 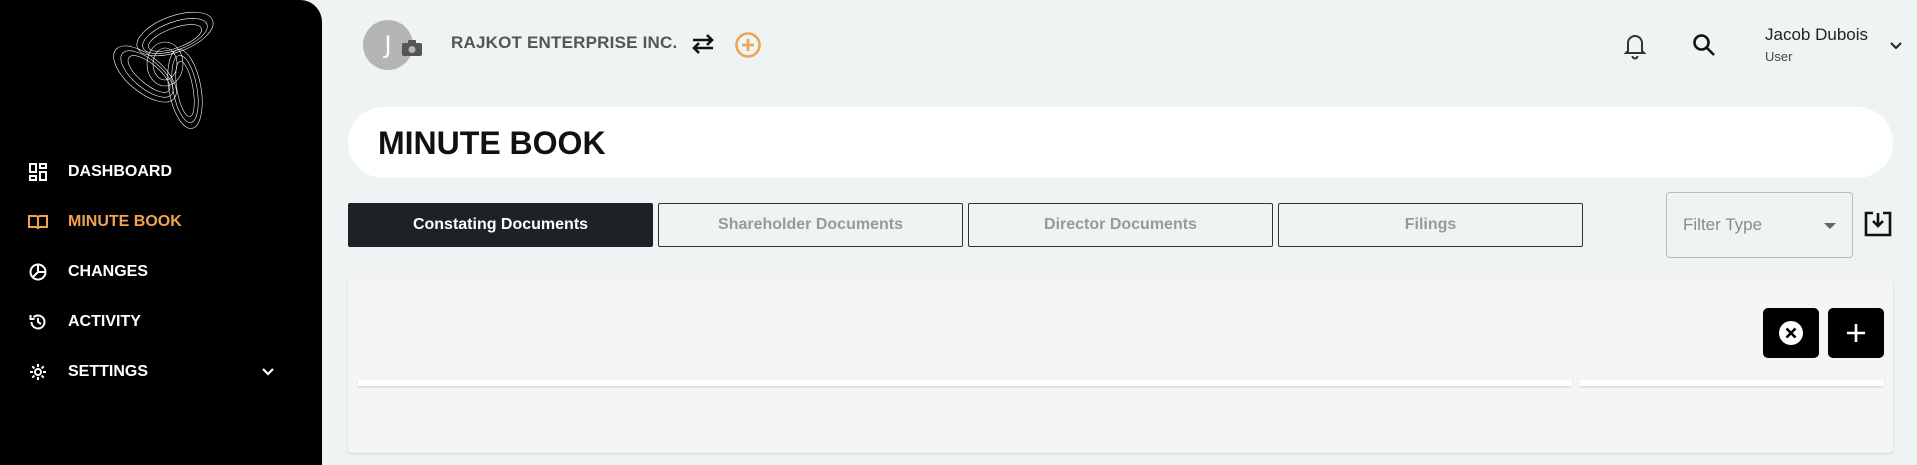 I want to click on tab-filings: Filings, so click(x=1430, y=225).